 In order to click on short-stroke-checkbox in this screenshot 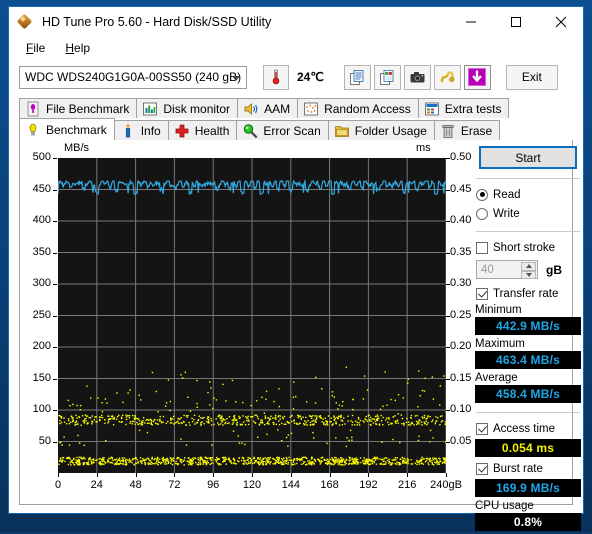, I will do `click(482, 248)`.